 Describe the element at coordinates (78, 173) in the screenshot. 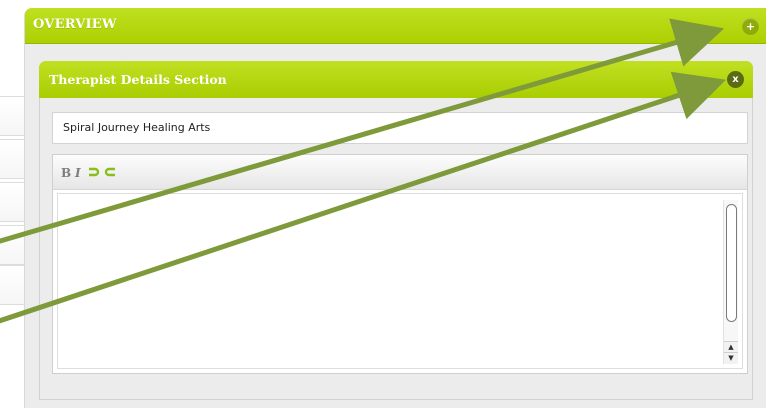

I see `italic-button: I` at that location.